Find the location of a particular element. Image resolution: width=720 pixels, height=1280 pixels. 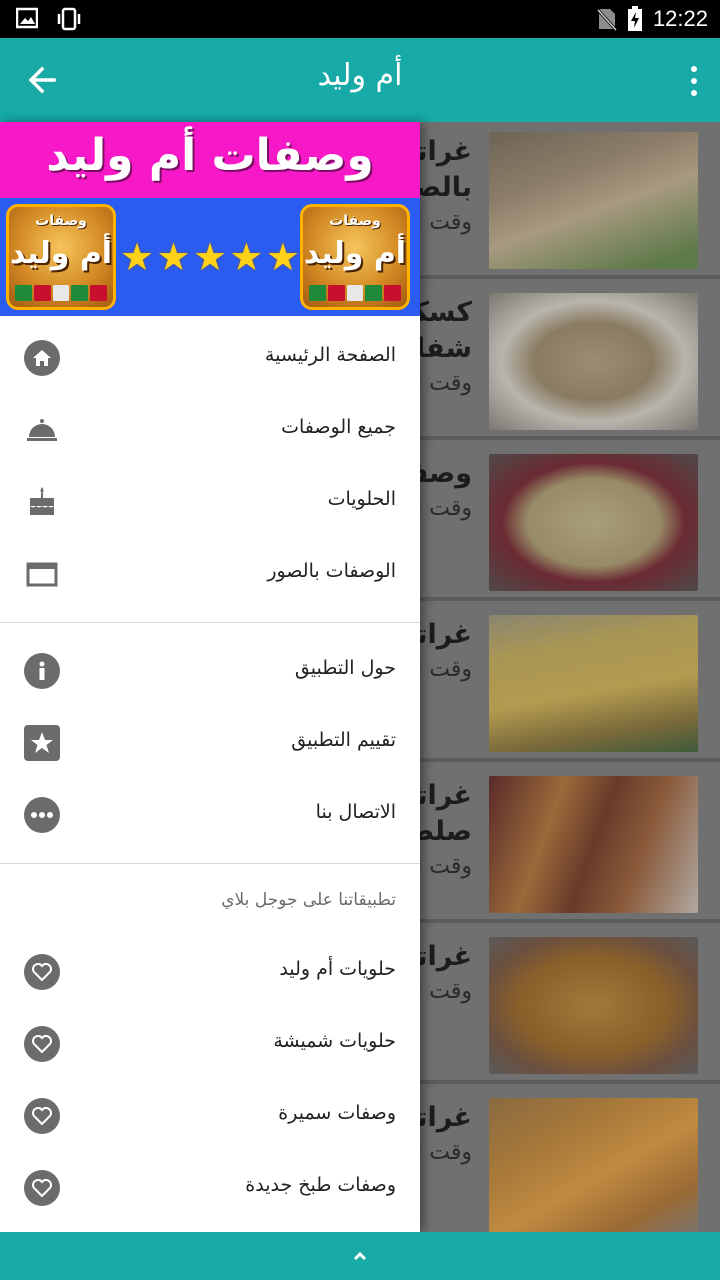

status-bar: 12:22 is located at coordinates (360, 19).